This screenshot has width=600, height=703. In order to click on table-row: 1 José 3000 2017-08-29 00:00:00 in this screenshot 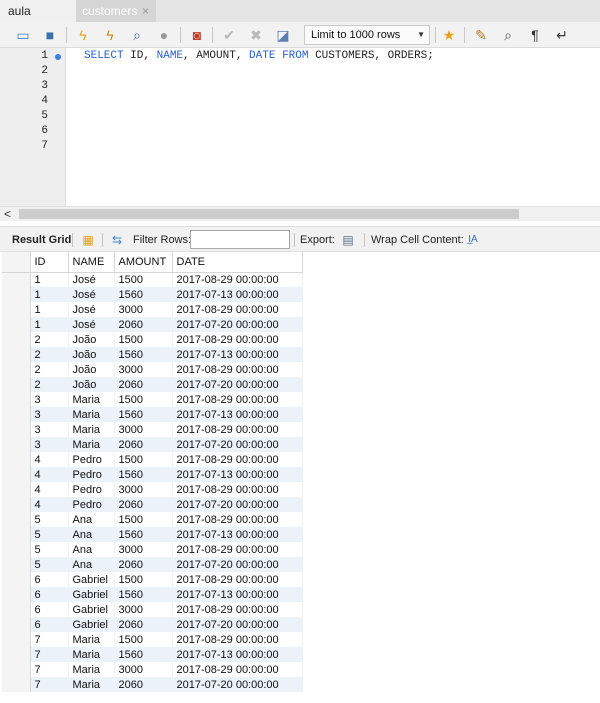, I will do `click(152, 309)`.